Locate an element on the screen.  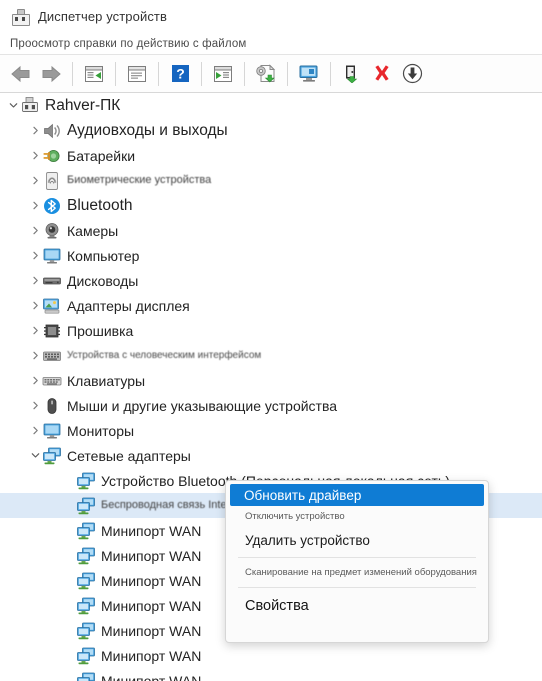
title-bar: Диспетчер устройств is located at coordinates (271, 16).